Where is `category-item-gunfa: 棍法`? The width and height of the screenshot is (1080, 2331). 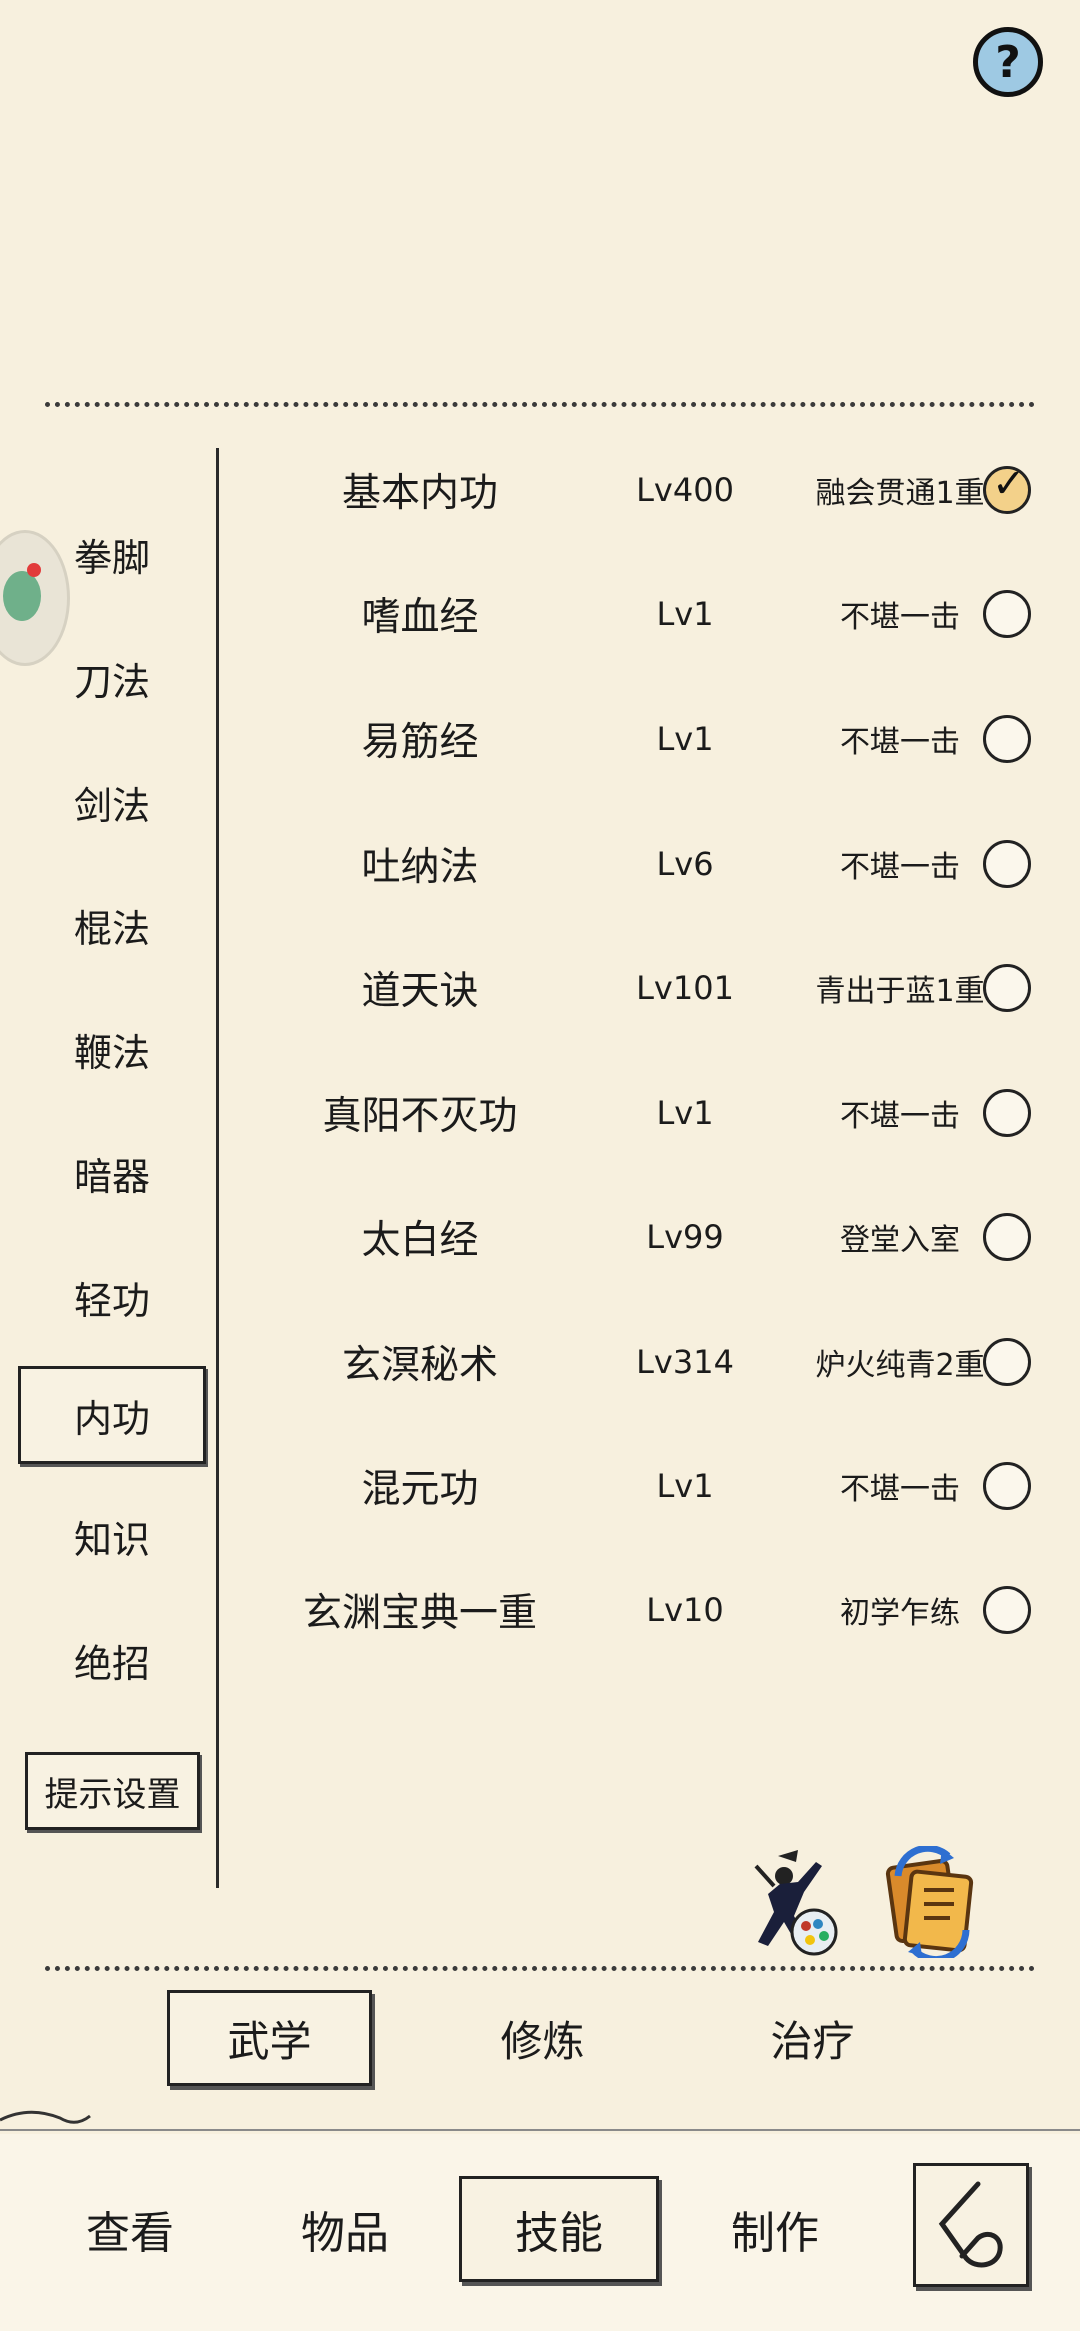
category-item-gunfa: 棍法 is located at coordinates (112, 925).